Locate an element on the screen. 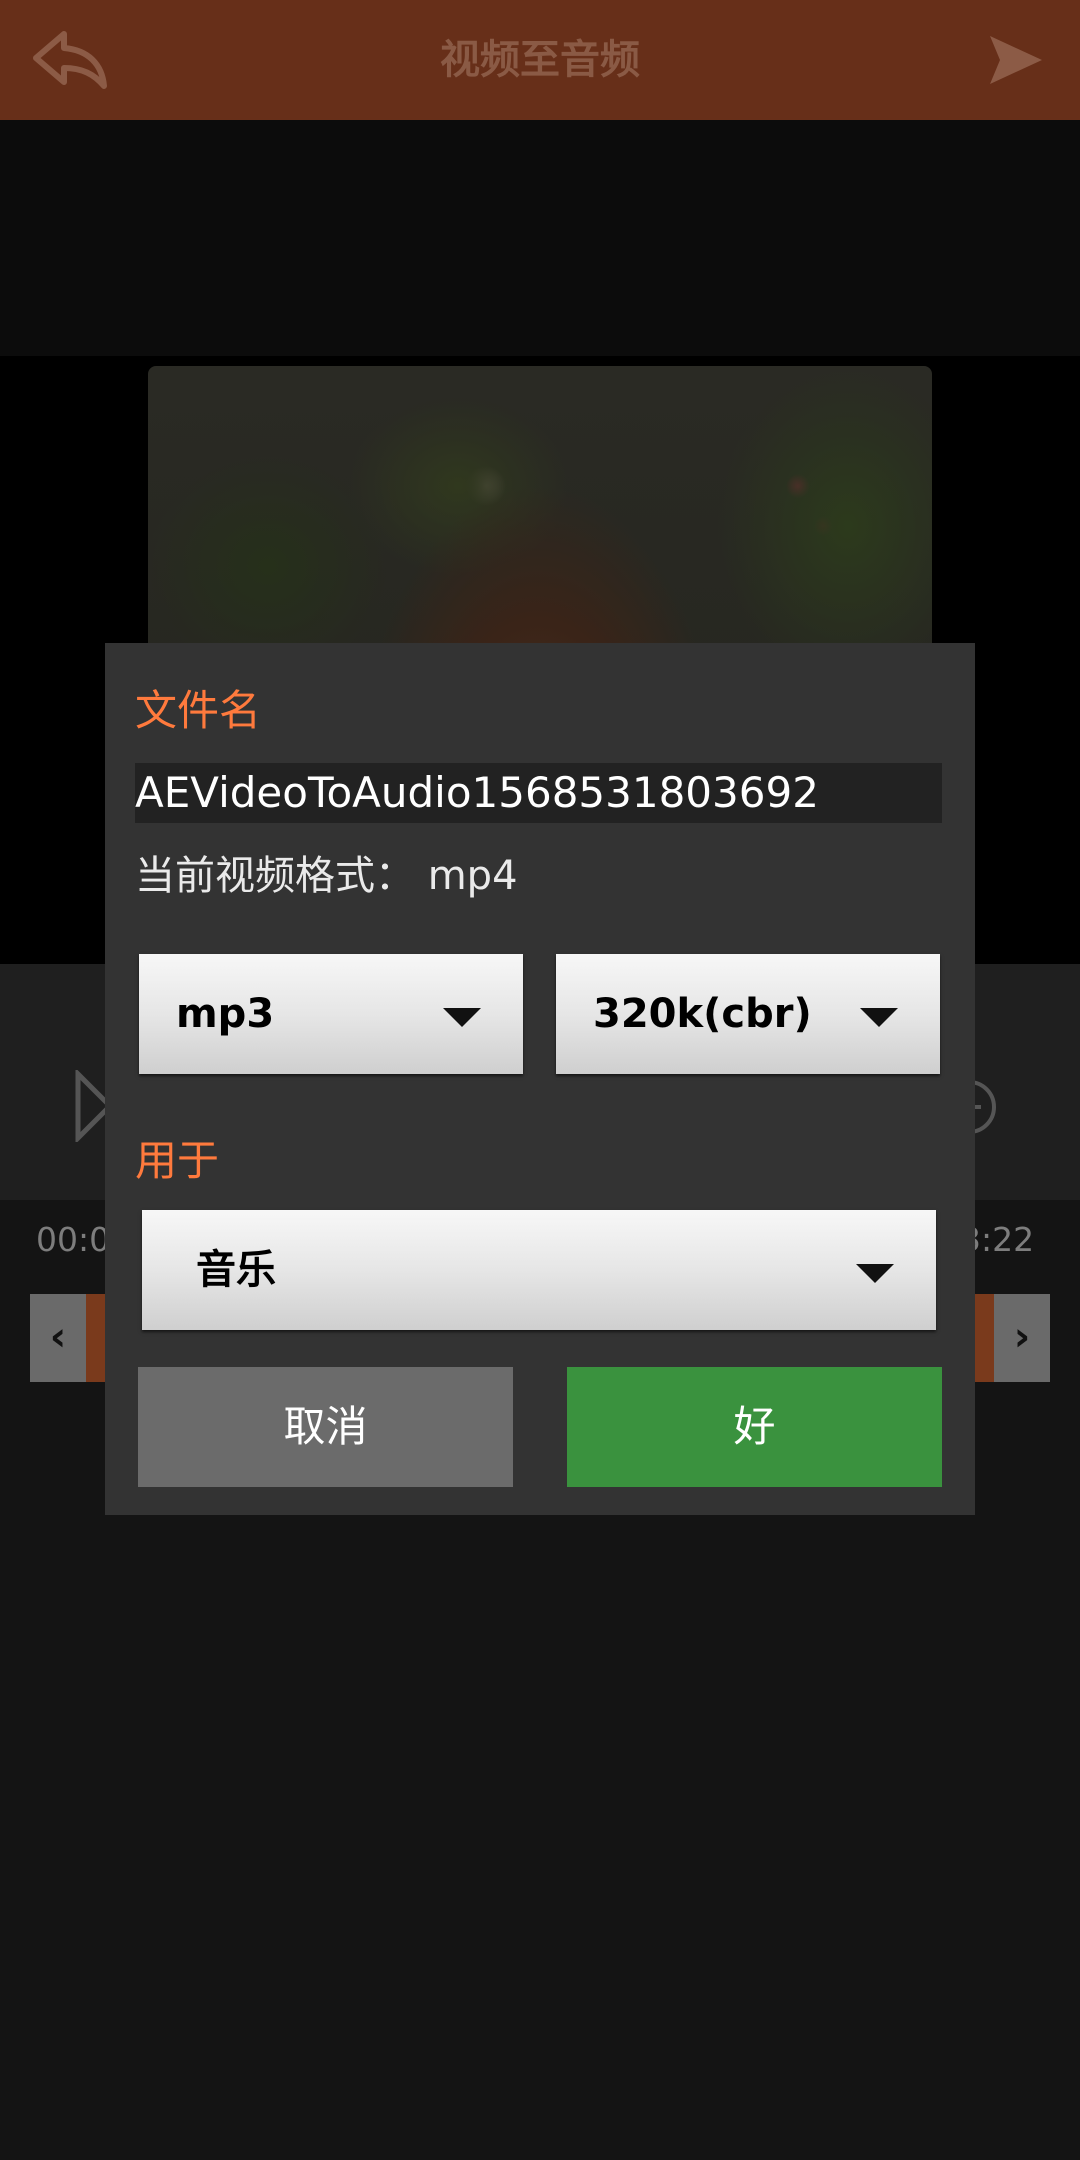  time-start: 00:0 is located at coordinates (73, 1239).